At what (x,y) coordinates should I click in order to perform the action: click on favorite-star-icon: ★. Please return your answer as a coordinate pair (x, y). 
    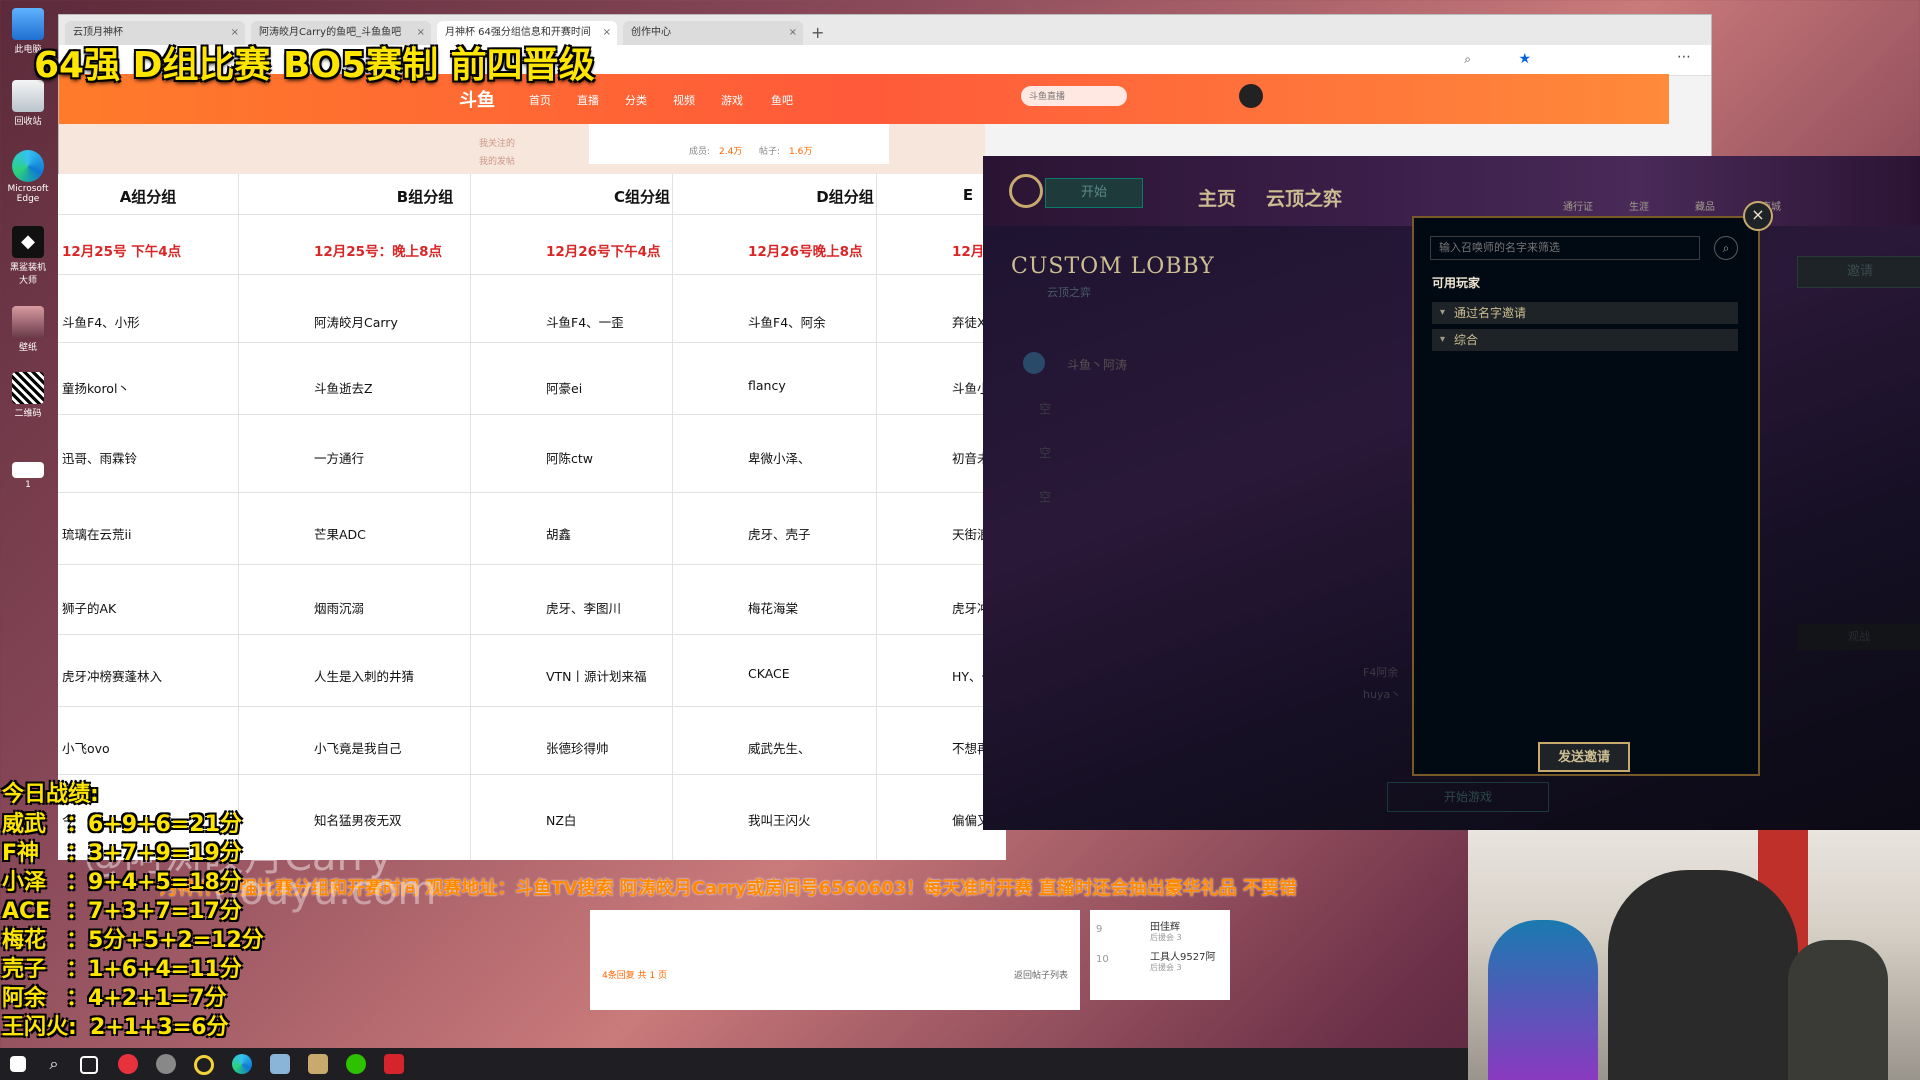
    Looking at the image, I should click on (1524, 59).